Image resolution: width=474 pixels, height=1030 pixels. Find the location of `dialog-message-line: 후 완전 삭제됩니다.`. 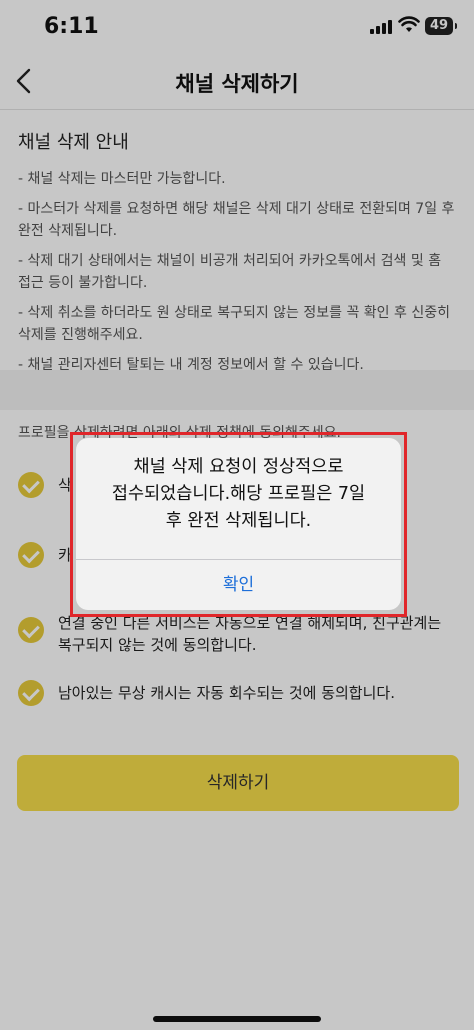

dialog-message-line: 후 완전 삭제됩니다. is located at coordinates (238, 521).